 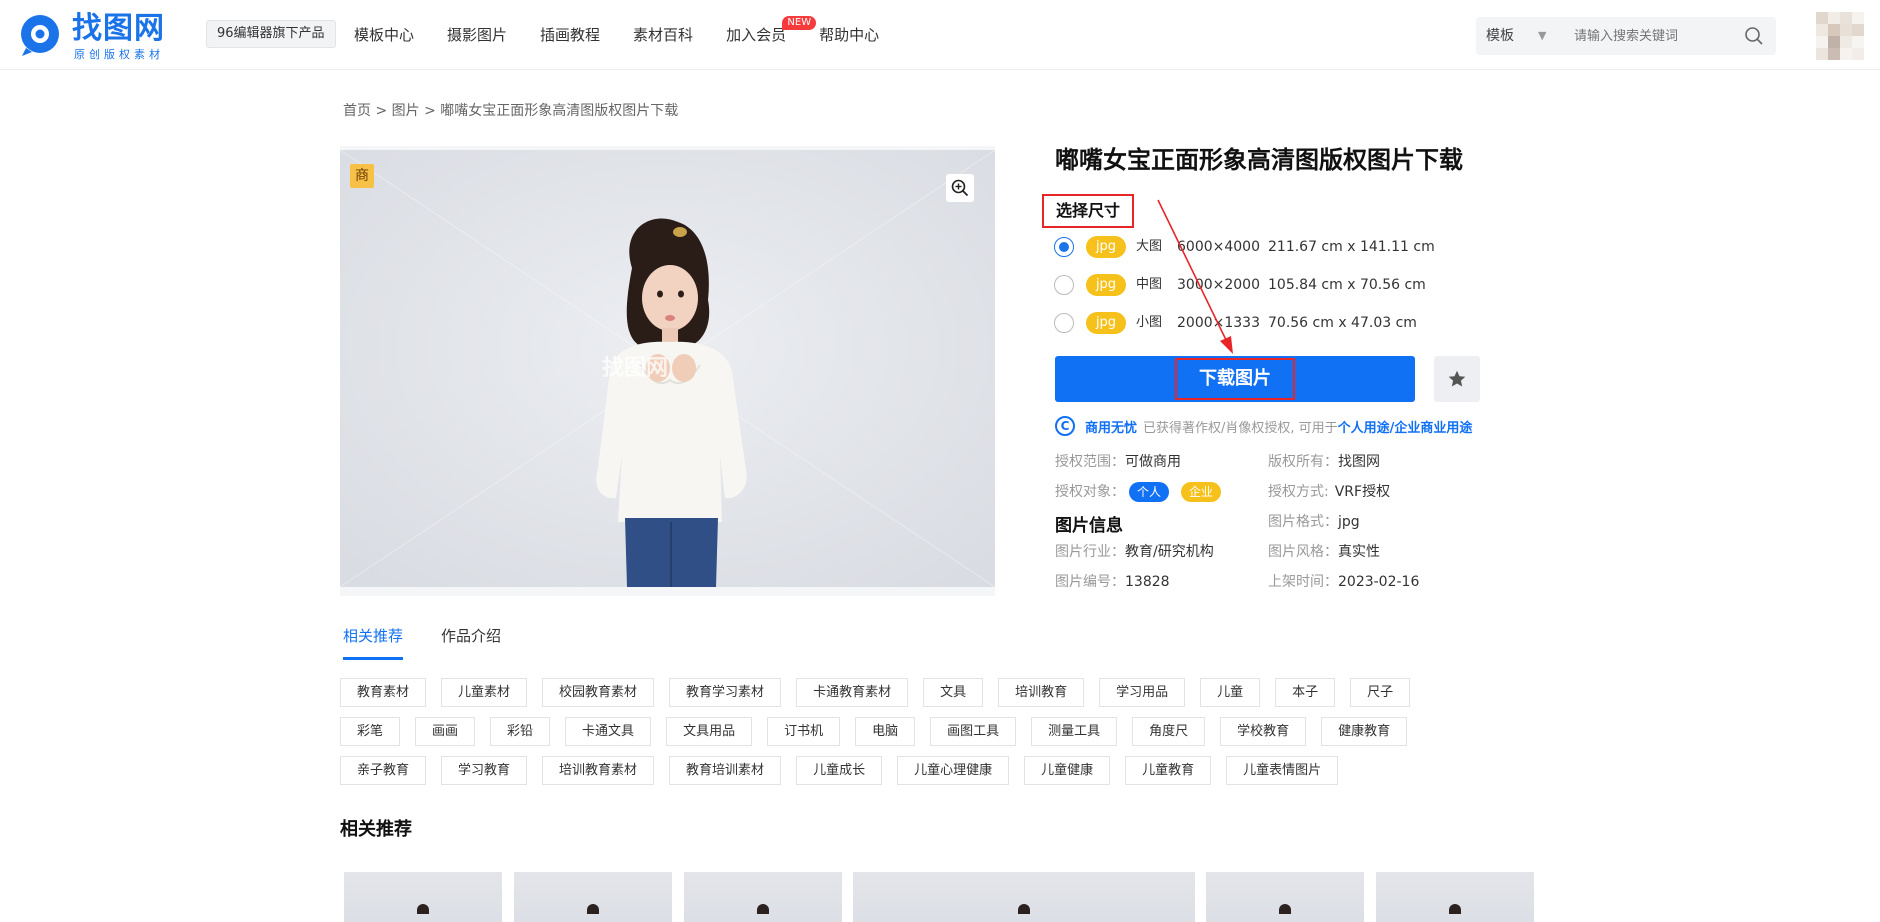 I want to click on license-usage-link: 个人用途/企业商业用途, so click(x=1405, y=426).